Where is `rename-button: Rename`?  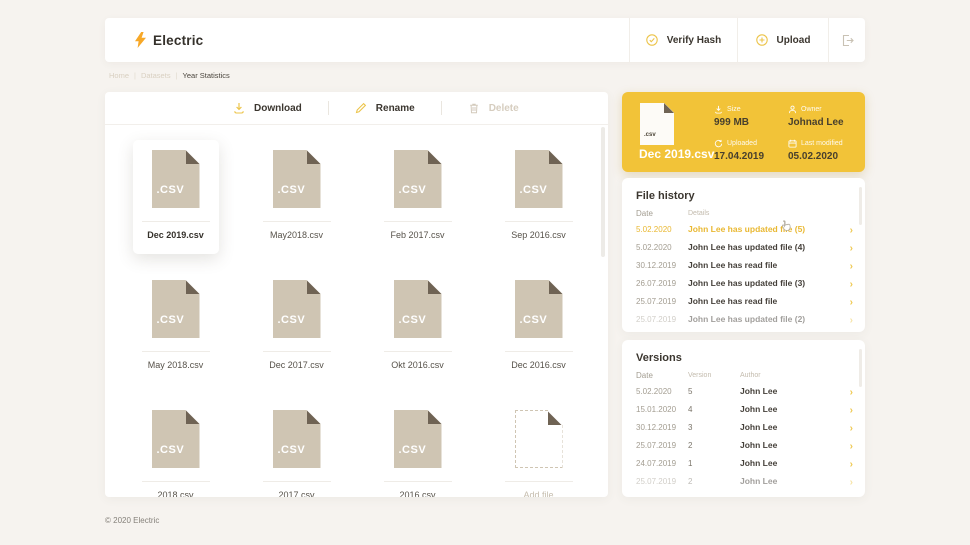 rename-button: Rename is located at coordinates (385, 108).